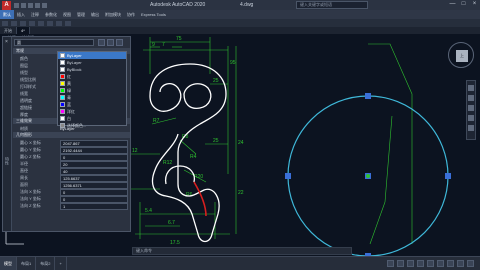 The image size is (480, 270). Describe the element at coordinates (474, 4) in the screenshot. I see `close-button: ×` at that location.